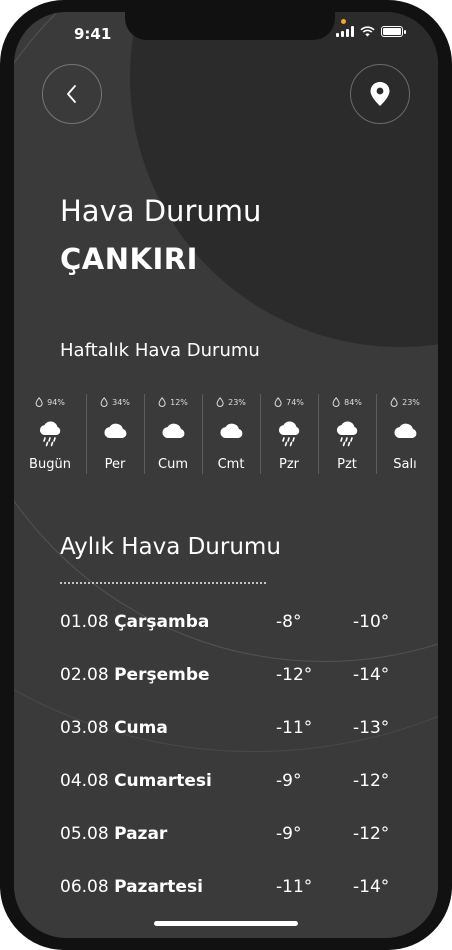  Describe the element at coordinates (87, 887) in the screenshot. I see `row-date: 06.08` at that location.